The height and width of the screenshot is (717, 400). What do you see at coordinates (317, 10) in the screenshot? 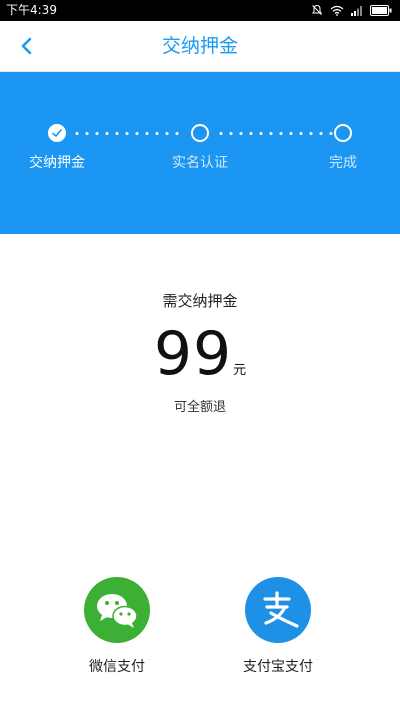
I see `silent-bell-icon` at bounding box center [317, 10].